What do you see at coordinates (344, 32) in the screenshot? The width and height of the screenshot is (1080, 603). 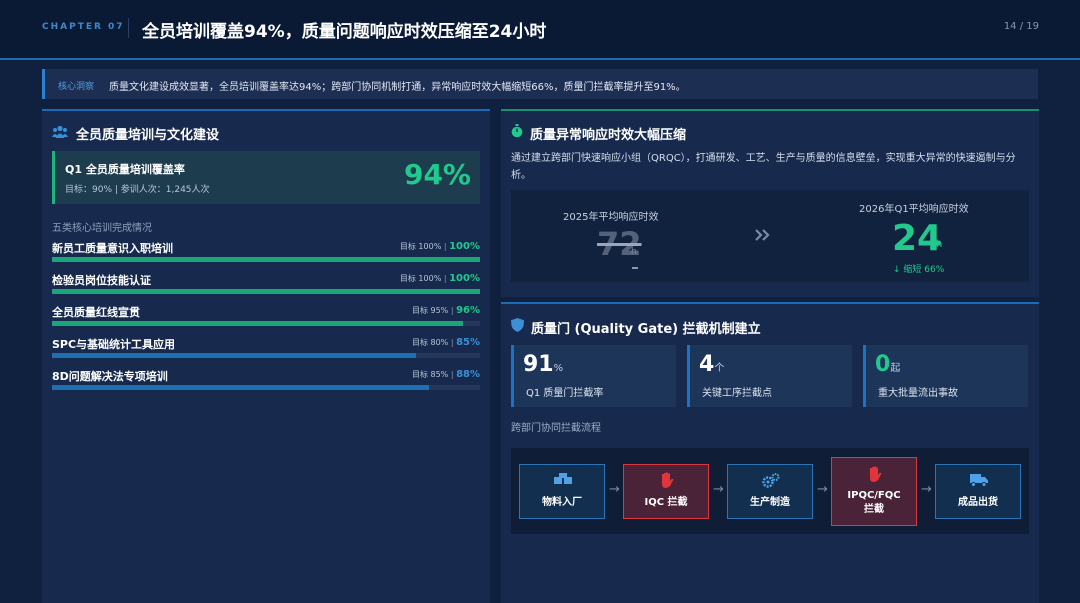 I see `page-title: 全员培训覆盖94%，质量问题响应时效压缩至24小时` at bounding box center [344, 32].